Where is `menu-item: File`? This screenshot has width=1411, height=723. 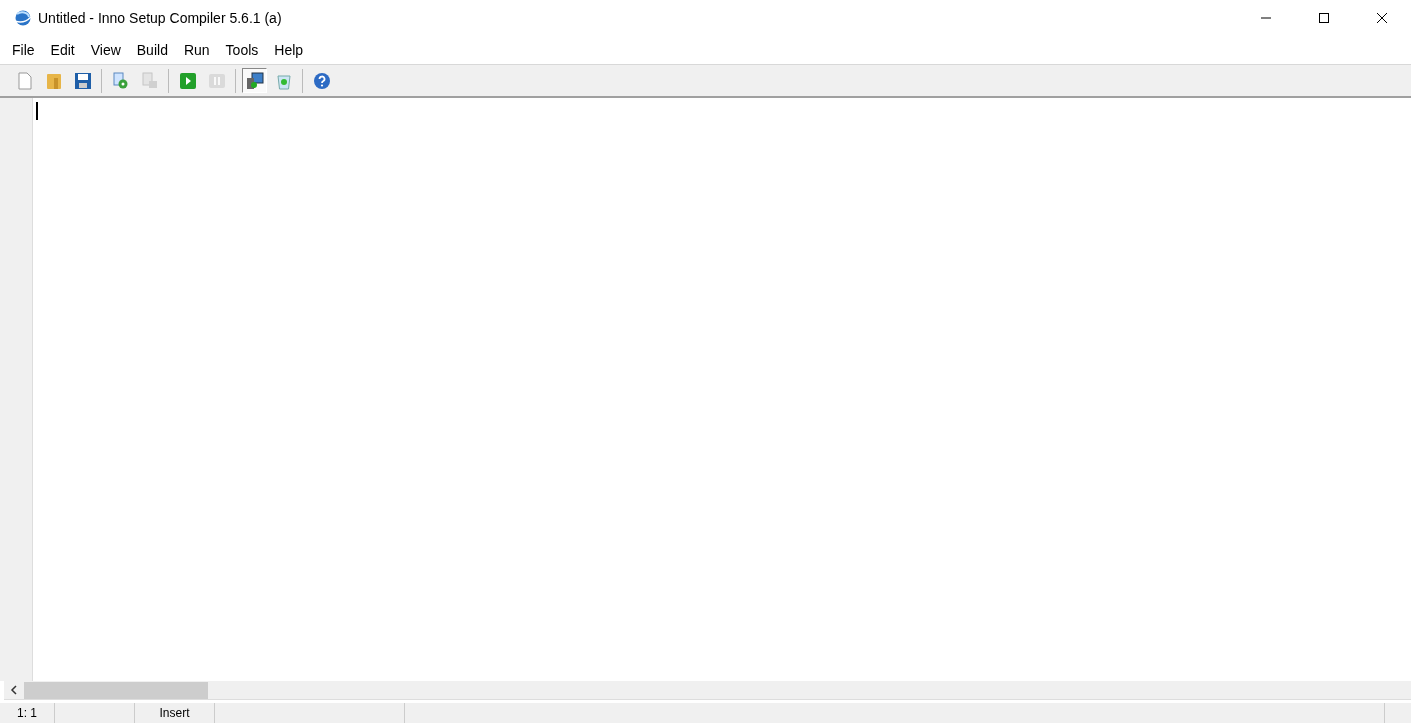
menu-item: File is located at coordinates (23, 50).